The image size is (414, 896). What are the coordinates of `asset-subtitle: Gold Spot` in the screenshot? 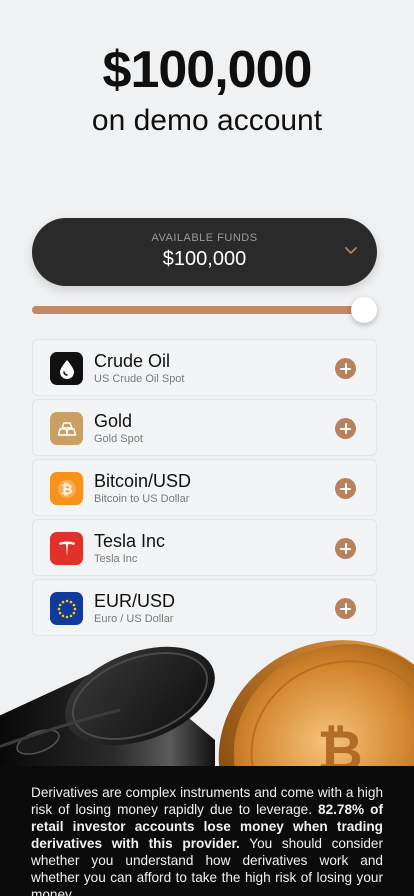 It's located at (118, 439).